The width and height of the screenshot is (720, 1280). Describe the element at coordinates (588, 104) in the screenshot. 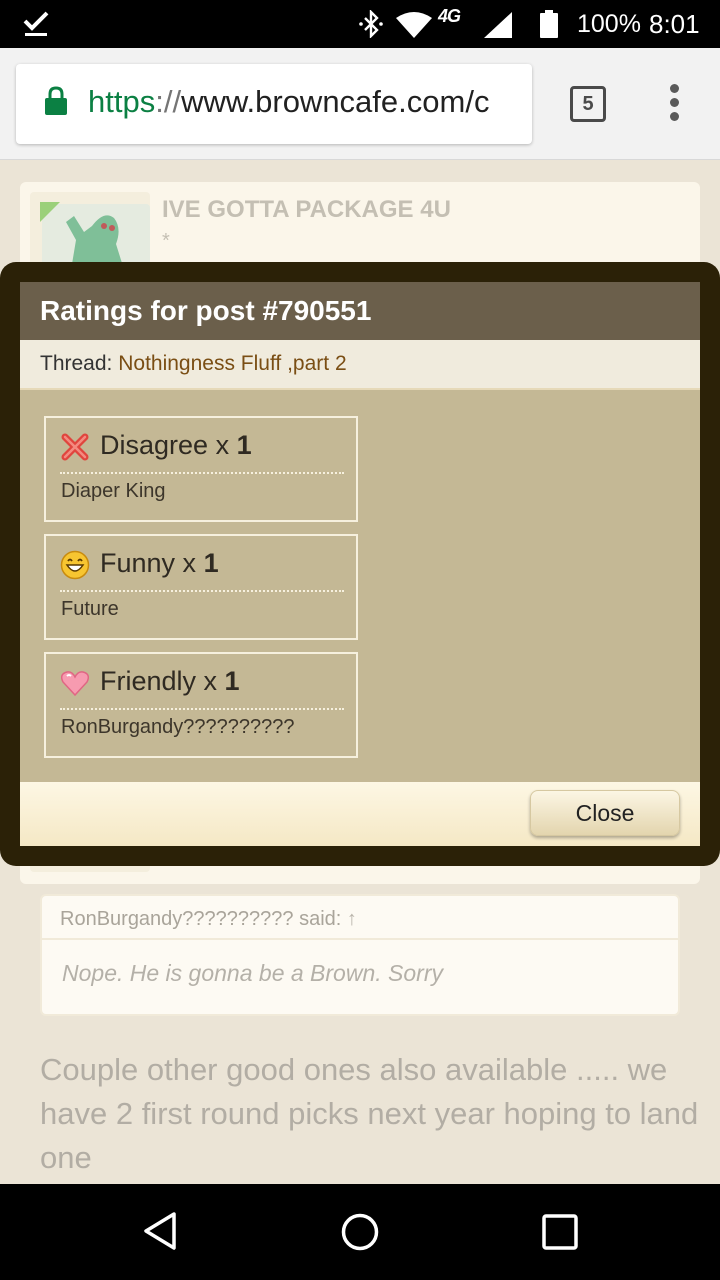

I see `tab-switcher-button: 5` at that location.